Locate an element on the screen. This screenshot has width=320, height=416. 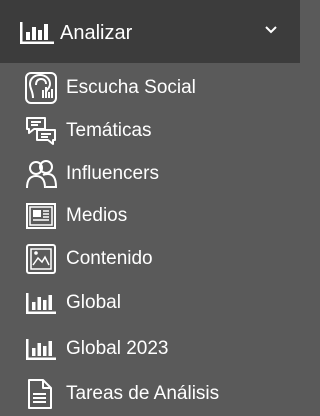
menu-item-label: Contenido is located at coordinates (109, 258).